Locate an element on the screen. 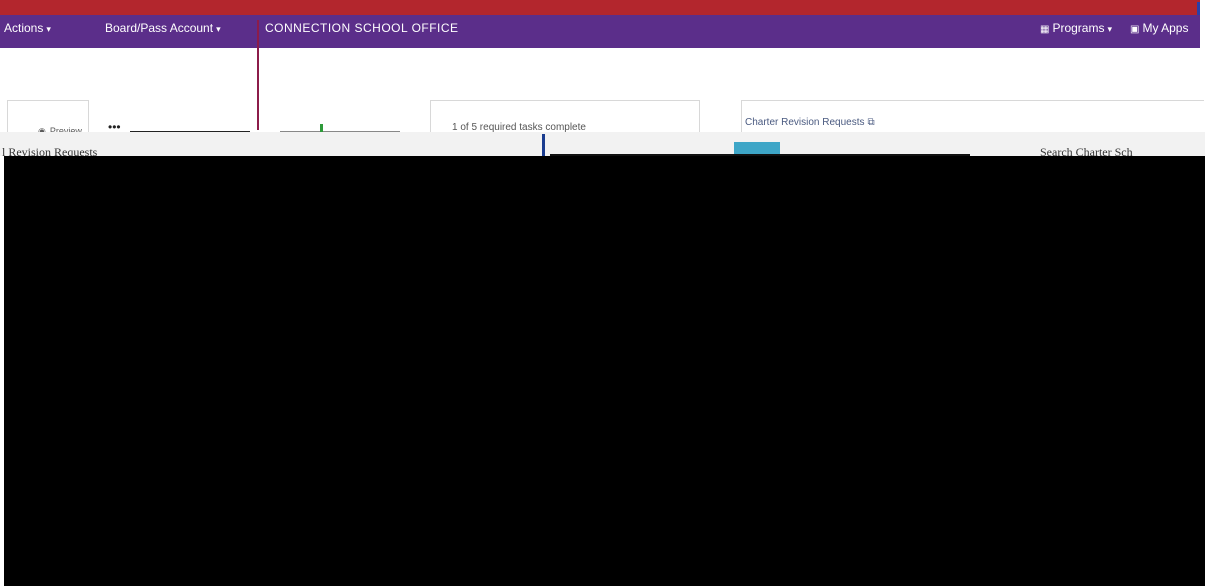  action-button is located at coordinates (757, 148).